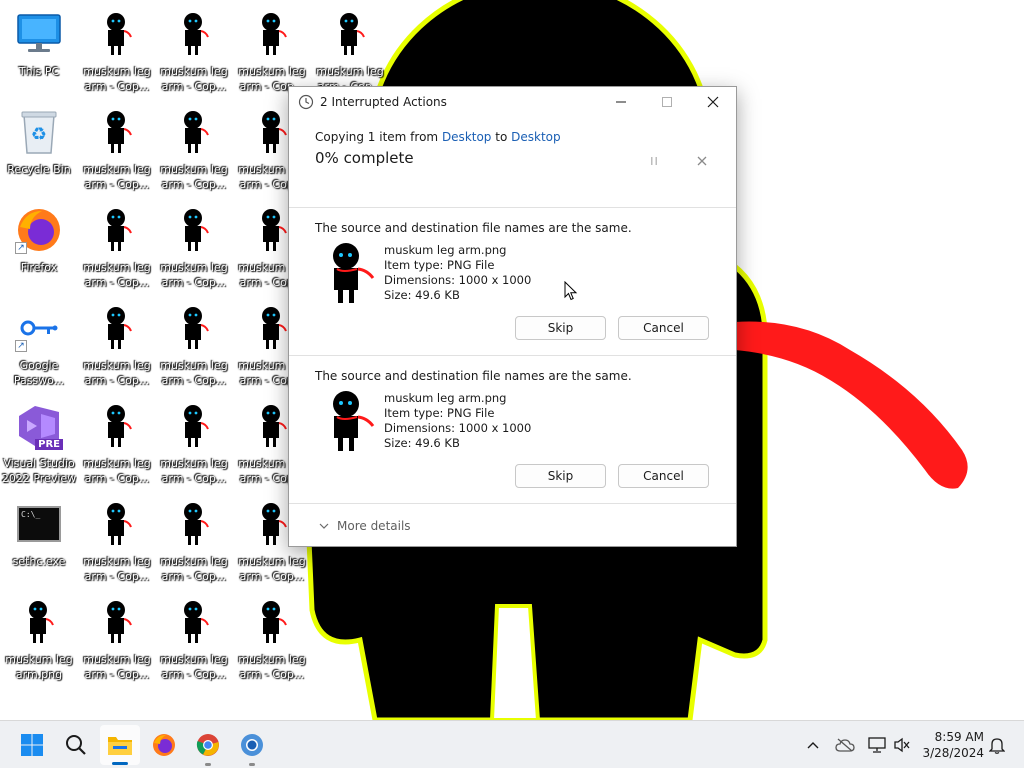 This screenshot has height=768, width=1024. I want to click on desktop-icon-this-pc: This PC, so click(39, 52).